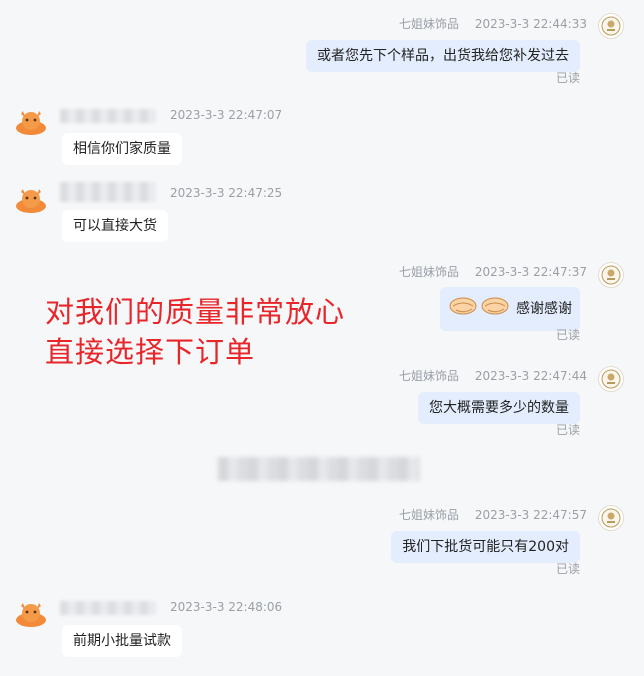 This screenshot has width=644, height=676. I want to click on message-time: 2023-3-3 22:47:44, so click(530, 376).